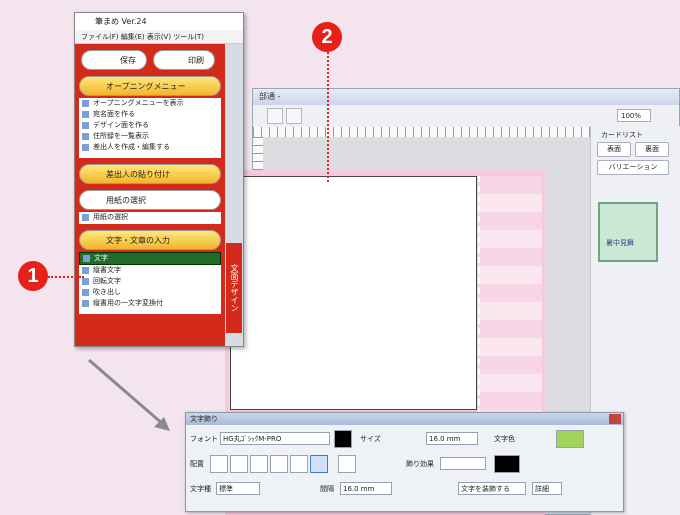 This screenshot has width=680, height=515. What do you see at coordinates (204, 439) in the screenshot?
I see `font-label: フォント` at bounding box center [204, 439].